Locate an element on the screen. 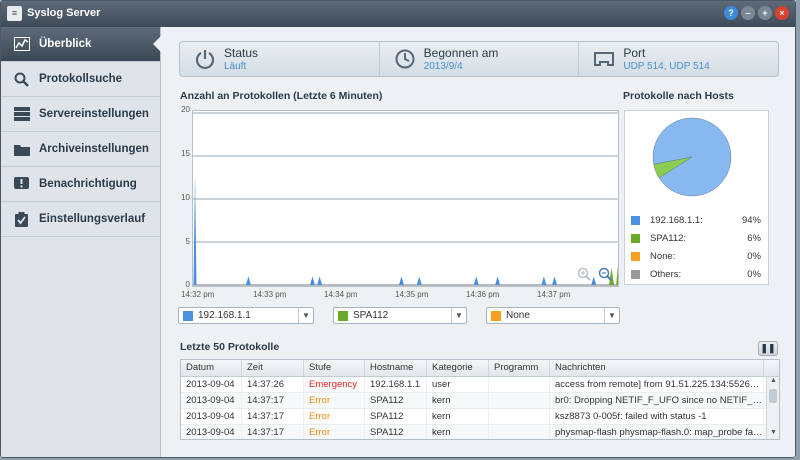 This screenshot has width=800, height=460. sidebar-item-notifications: Benachrichtigung is located at coordinates (80, 184).